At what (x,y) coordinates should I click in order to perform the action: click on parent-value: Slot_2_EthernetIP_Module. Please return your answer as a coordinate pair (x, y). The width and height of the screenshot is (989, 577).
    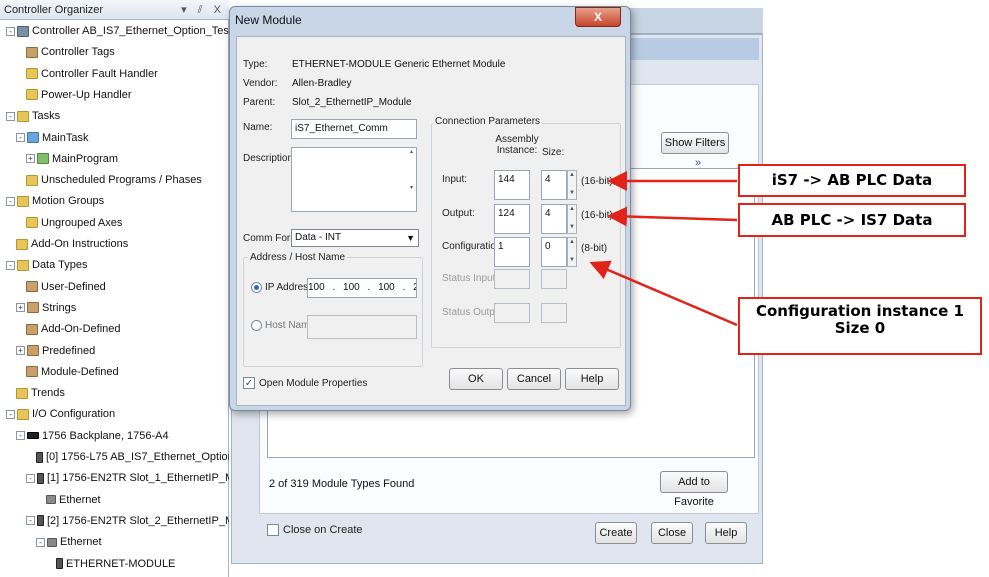
    Looking at the image, I should click on (352, 102).